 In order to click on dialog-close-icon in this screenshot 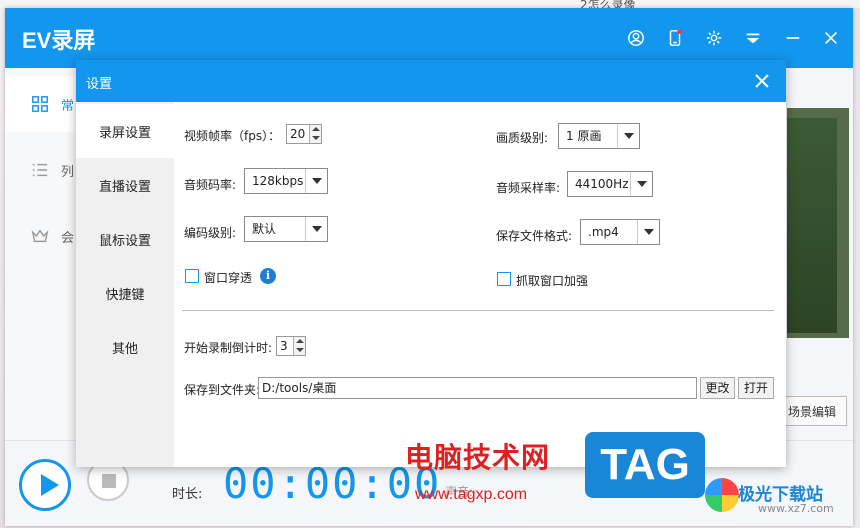, I will do `click(762, 81)`.